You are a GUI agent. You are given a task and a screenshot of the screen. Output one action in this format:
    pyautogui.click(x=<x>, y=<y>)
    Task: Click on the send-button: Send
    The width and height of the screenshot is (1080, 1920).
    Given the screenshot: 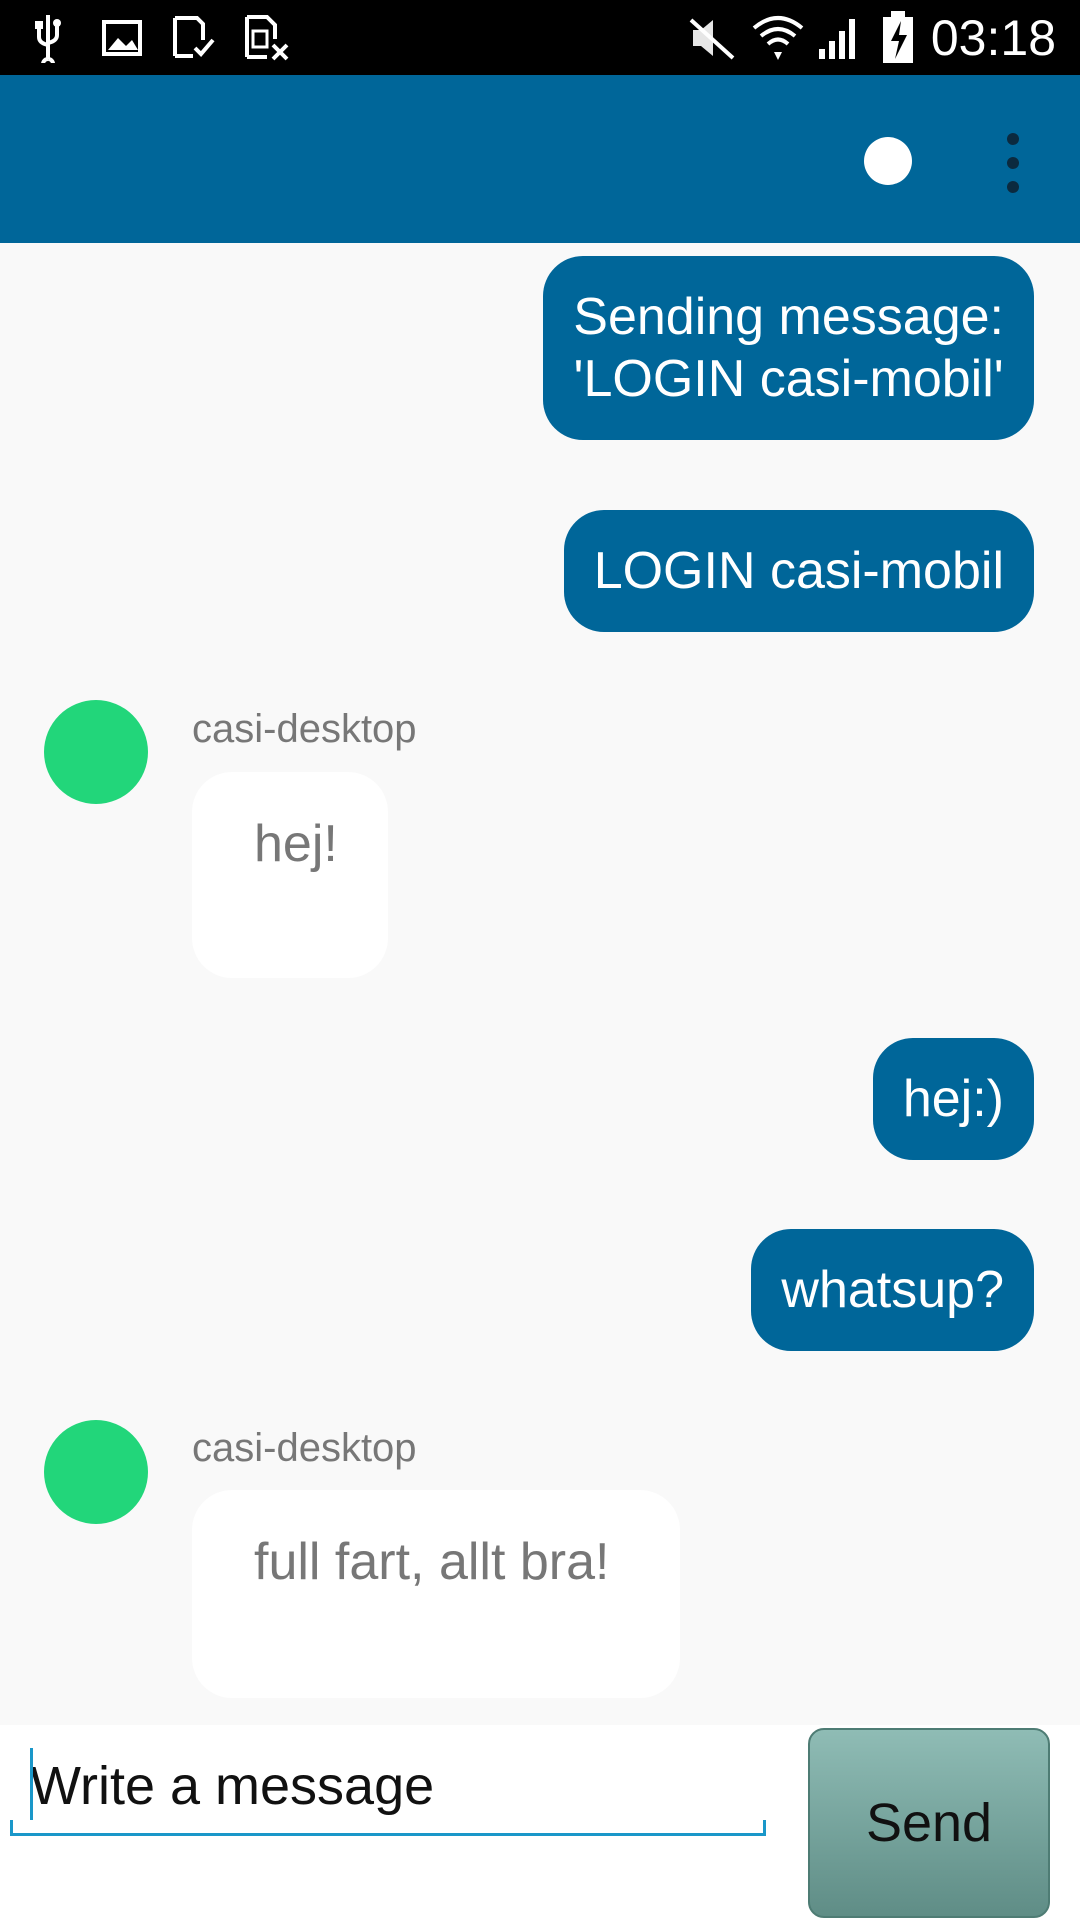 What is the action you would take?
    pyautogui.click(x=929, y=1823)
    